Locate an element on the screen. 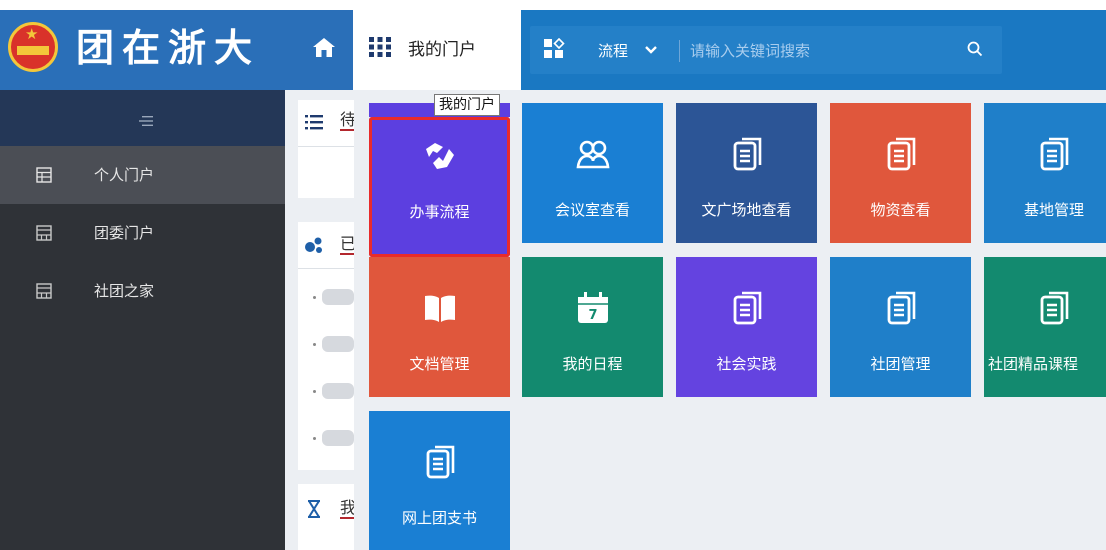  tile-label: 基地管理 is located at coordinates (1053, 210).